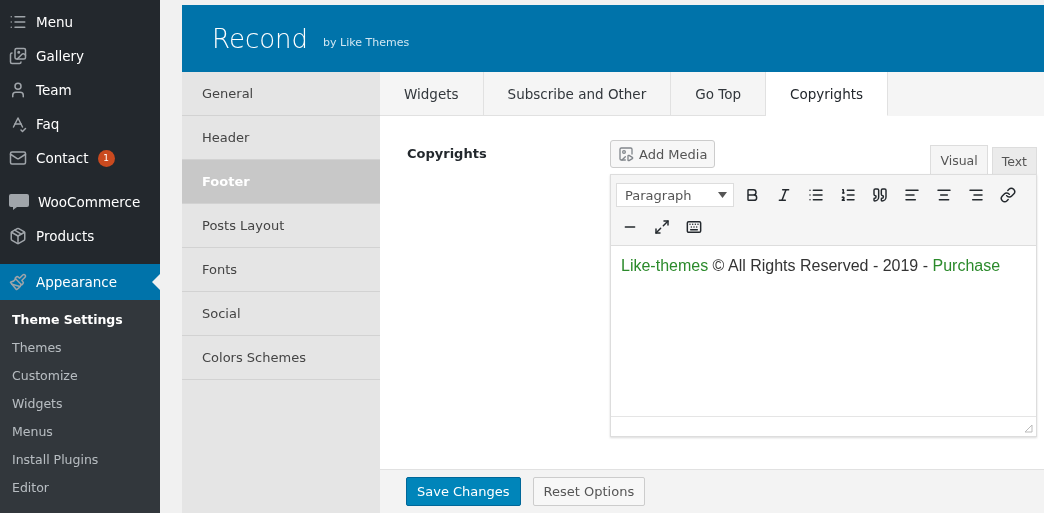 This screenshot has height=513, width=1044. What do you see at coordinates (77, 282) in the screenshot?
I see `sidebar-label: Appearance` at bounding box center [77, 282].